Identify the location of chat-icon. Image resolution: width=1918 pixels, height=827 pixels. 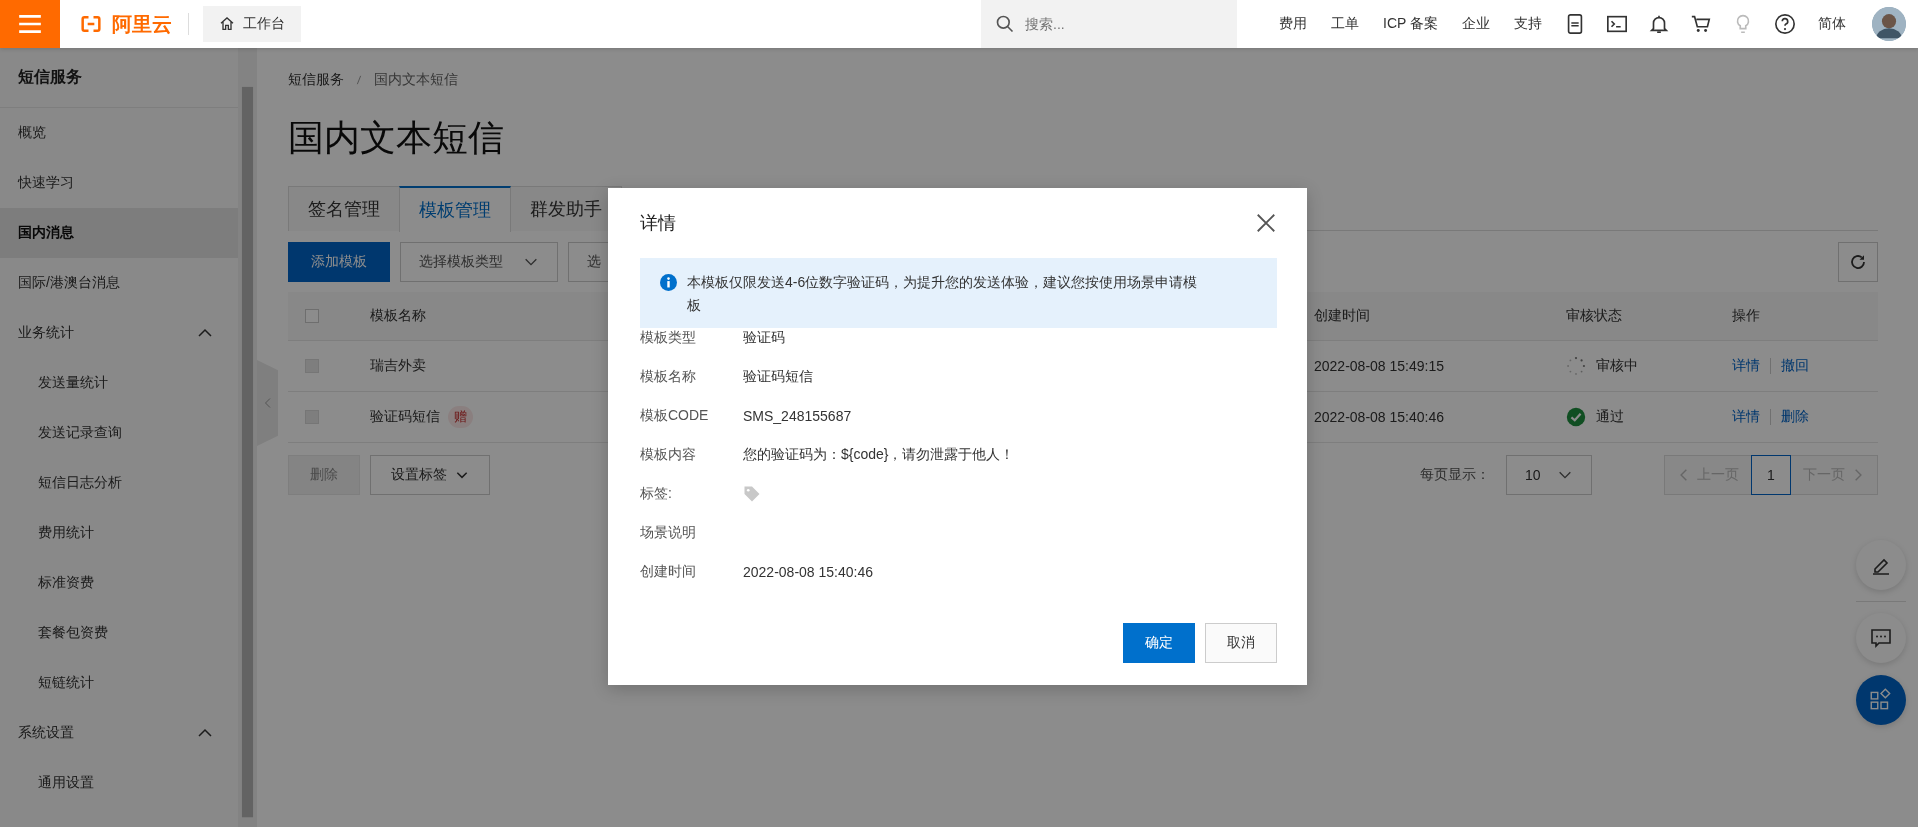
(1881, 638).